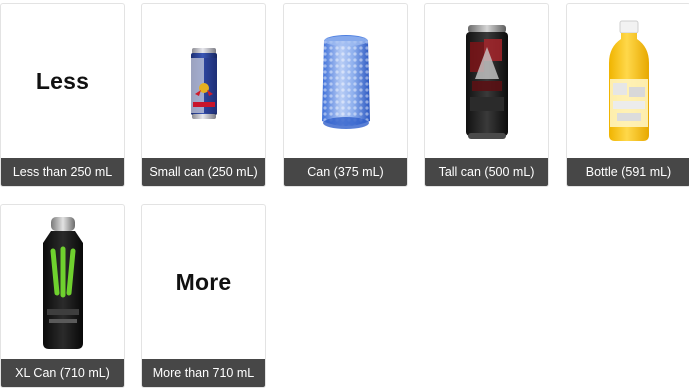 This screenshot has width=689, height=388. I want to click on more-text: More, so click(203, 282).